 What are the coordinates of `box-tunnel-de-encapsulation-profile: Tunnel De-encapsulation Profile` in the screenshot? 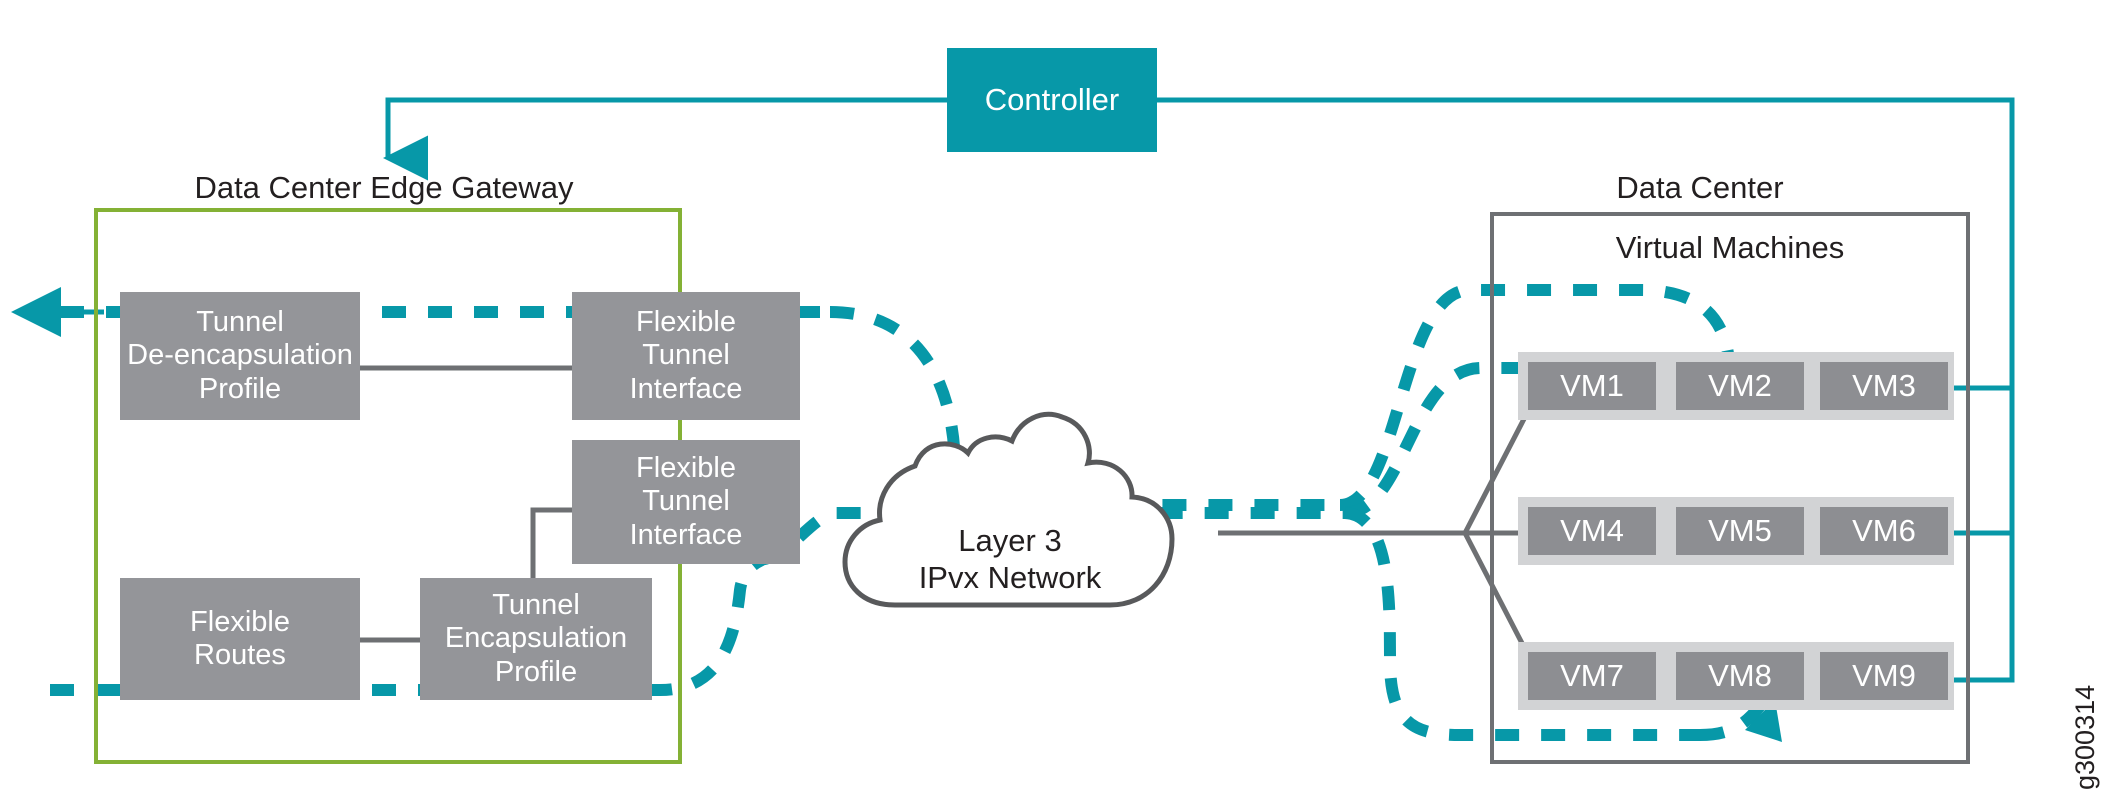 It's located at (240, 356).